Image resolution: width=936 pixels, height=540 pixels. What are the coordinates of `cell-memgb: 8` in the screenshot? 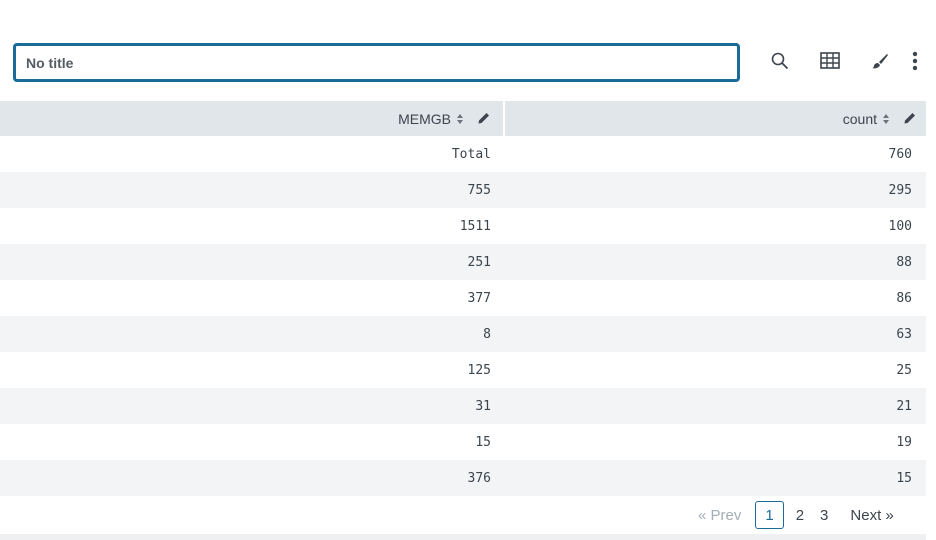 It's located at (487, 334).